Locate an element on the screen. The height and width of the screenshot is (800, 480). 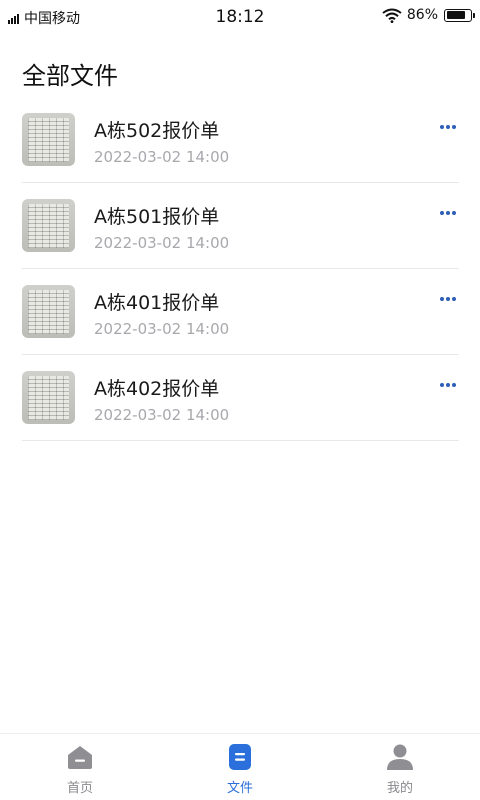
file-item: A栋502报价单 2022-03-02 14:00 is located at coordinates (240, 140).